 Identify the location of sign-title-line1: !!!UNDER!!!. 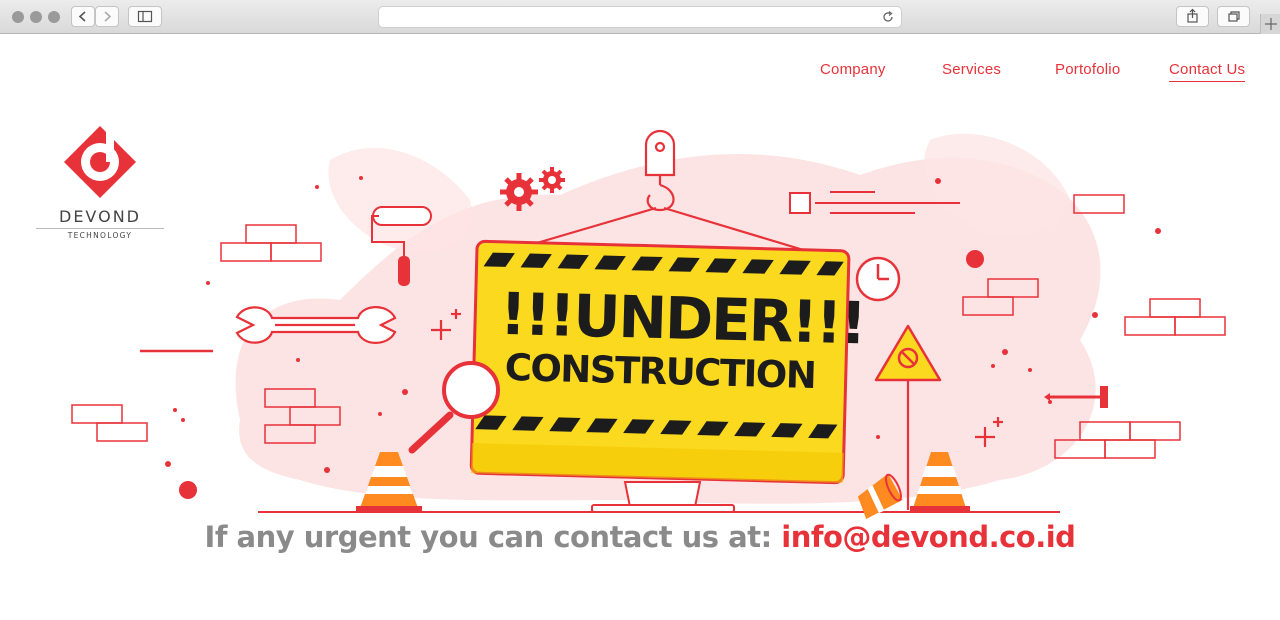
(682, 318).